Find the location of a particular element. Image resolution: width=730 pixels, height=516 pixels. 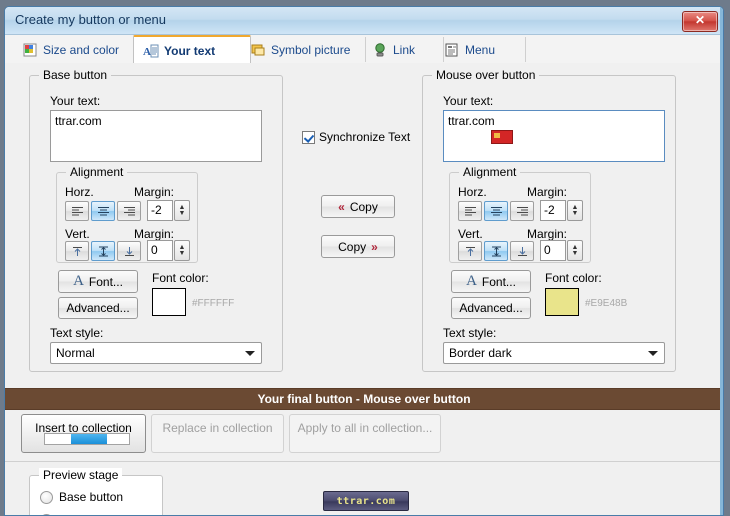

base-text-input: ttrar.com is located at coordinates (156, 136).